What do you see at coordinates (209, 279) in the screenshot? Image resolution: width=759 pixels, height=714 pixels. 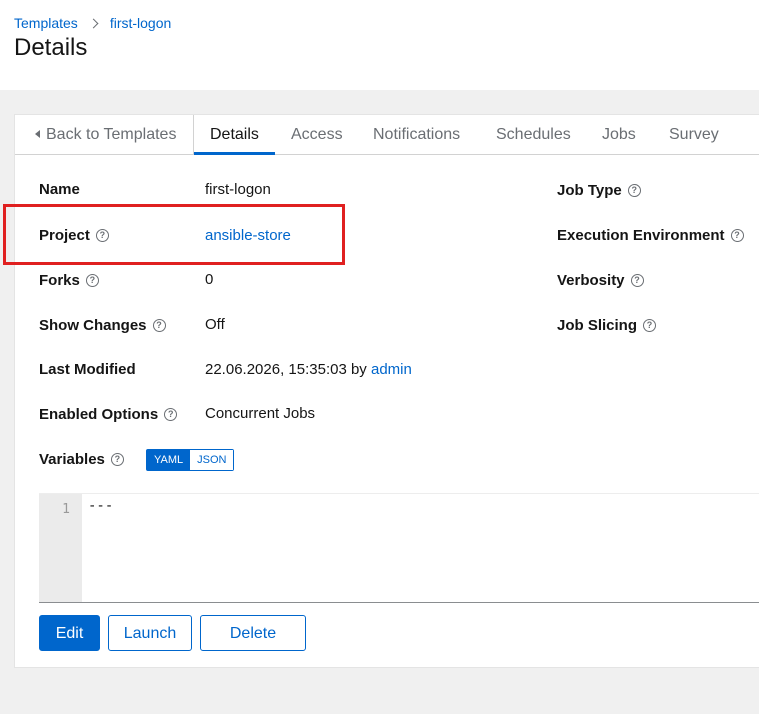 I see `forks-value: 0` at bounding box center [209, 279].